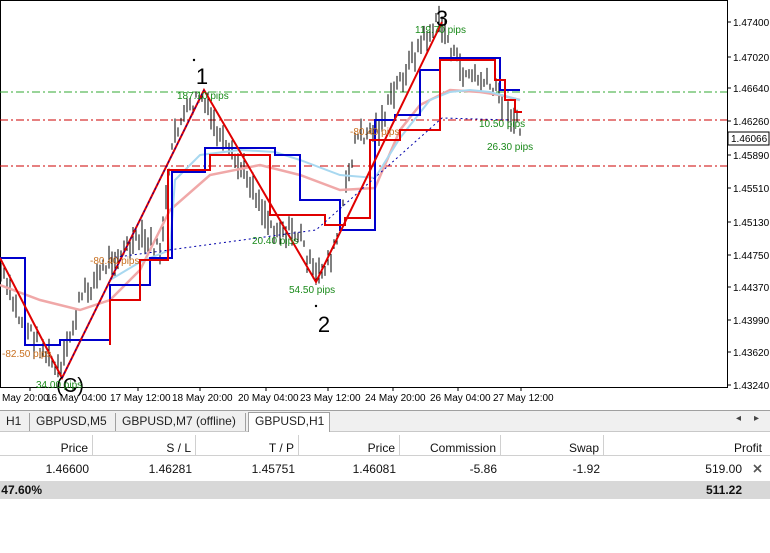 This screenshot has width=770, height=553. What do you see at coordinates (749, 139) in the screenshot?
I see `current-price-label: 1.46066` at bounding box center [749, 139].